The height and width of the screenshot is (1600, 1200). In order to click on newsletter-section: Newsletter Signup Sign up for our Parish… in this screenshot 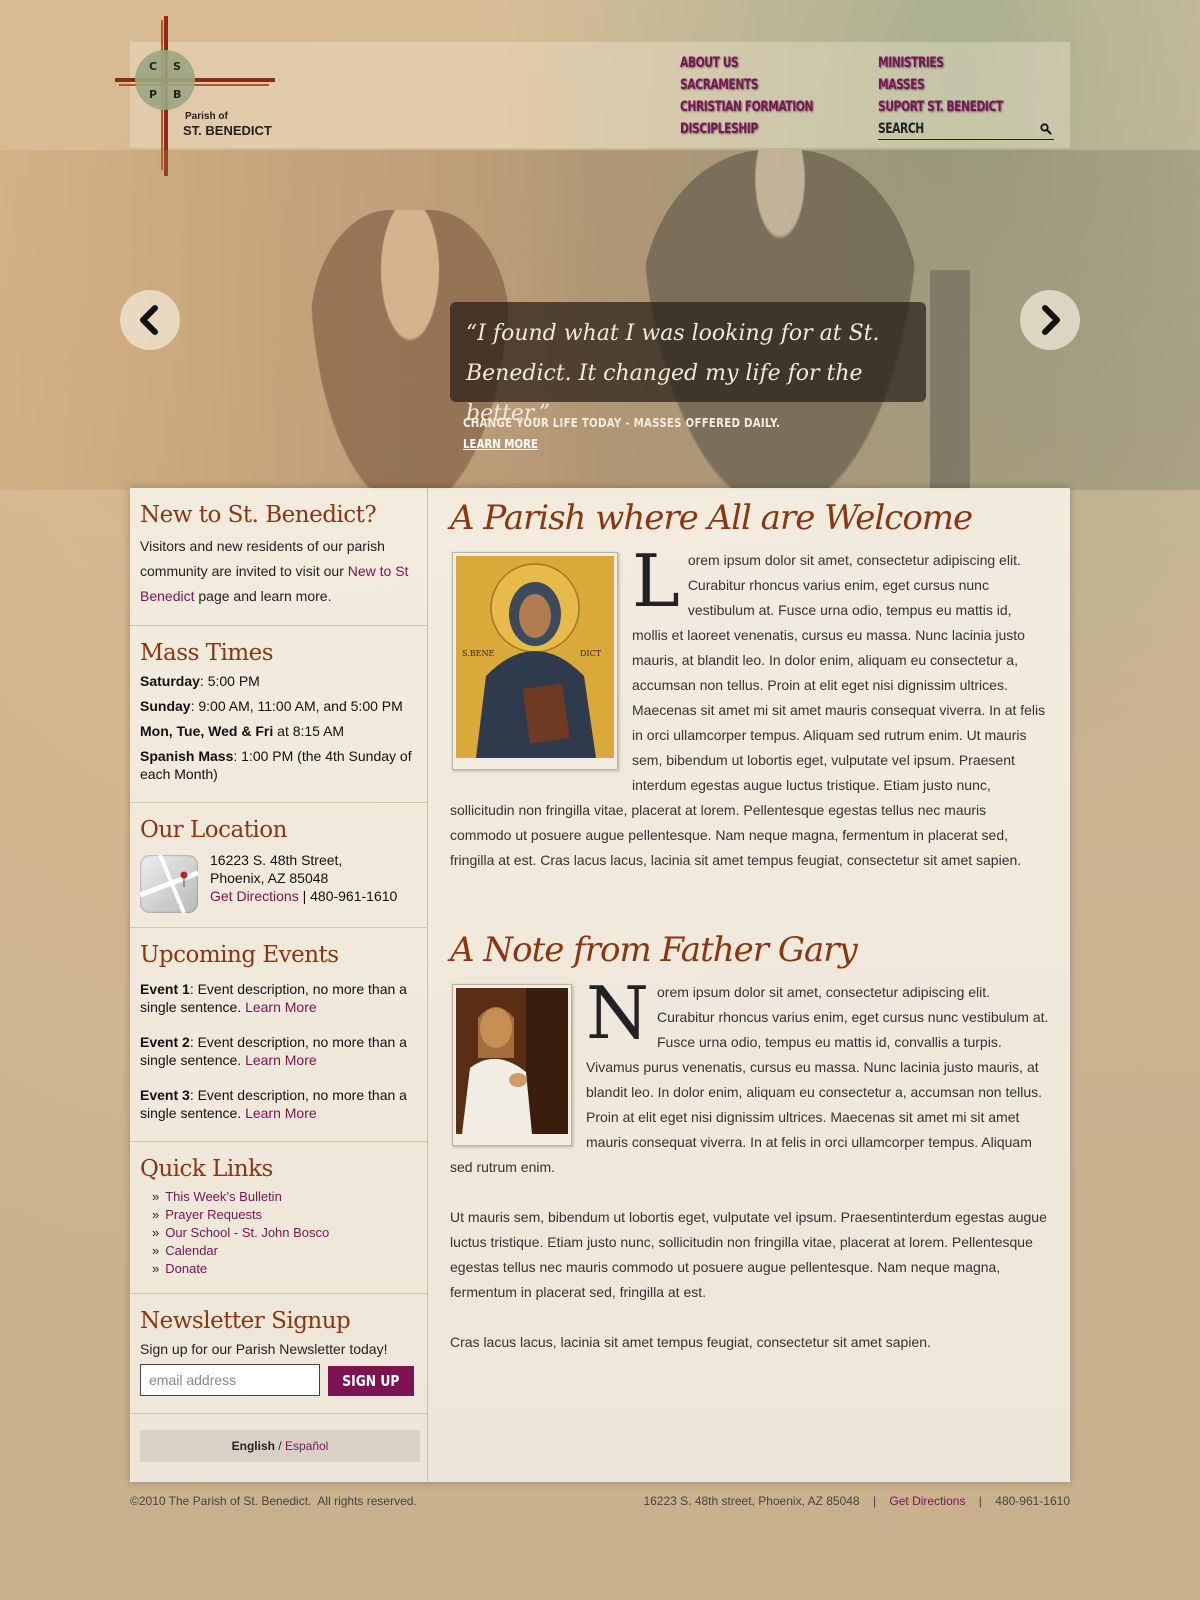, I will do `click(279, 1354)`.